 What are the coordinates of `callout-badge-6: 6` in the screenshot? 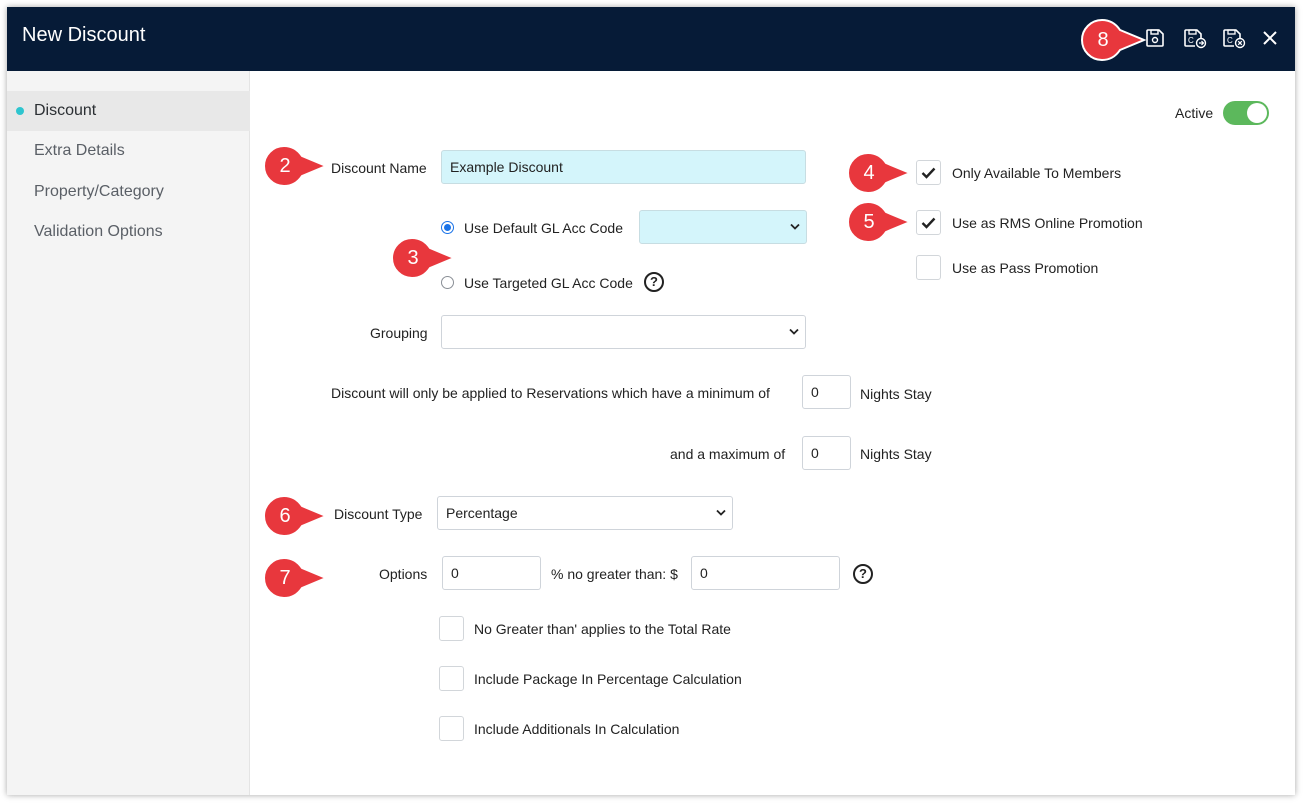 It's located at (295, 516).